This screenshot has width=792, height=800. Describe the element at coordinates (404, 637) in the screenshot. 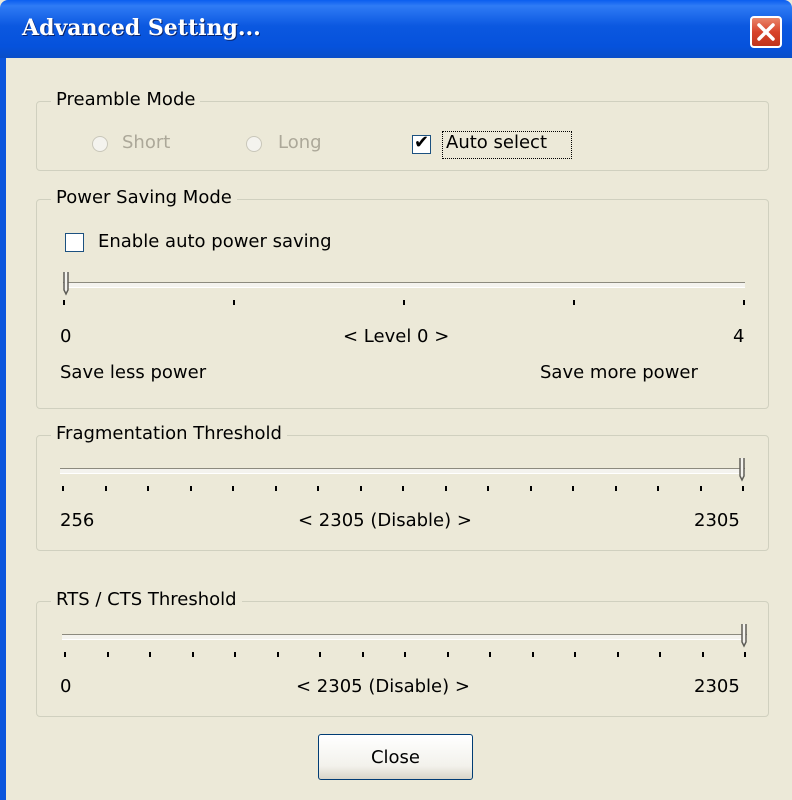

I see `rts-cts-slider-track` at that location.